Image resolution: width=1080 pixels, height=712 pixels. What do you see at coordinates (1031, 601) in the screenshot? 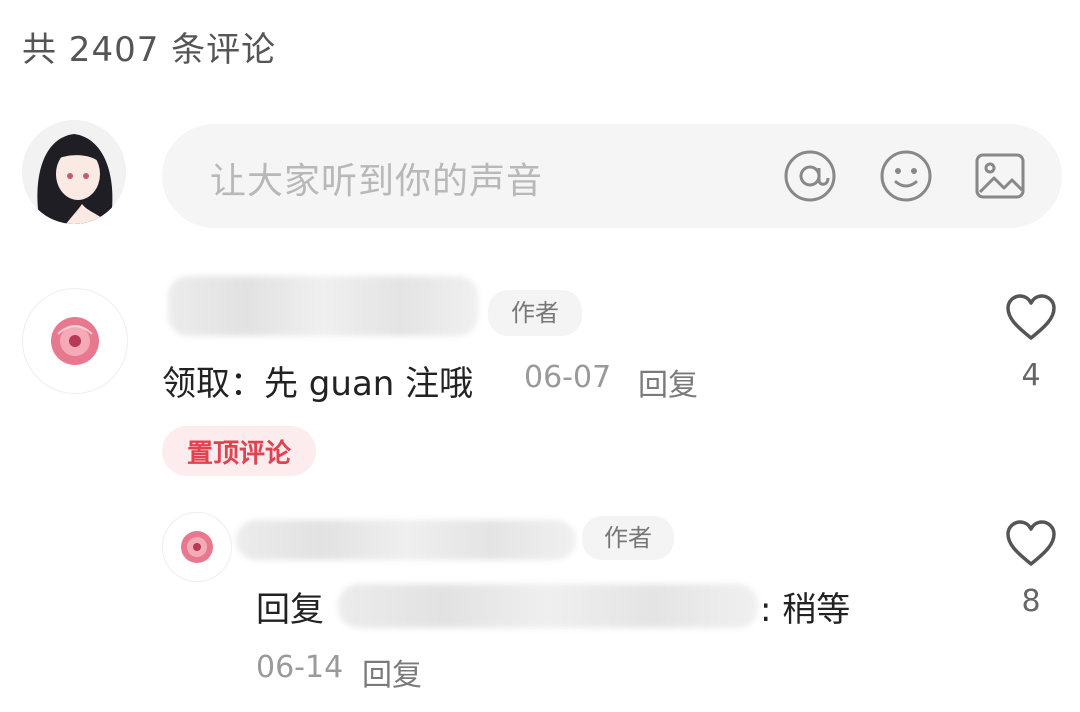
I see `like-count: 8` at bounding box center [1031, 601].